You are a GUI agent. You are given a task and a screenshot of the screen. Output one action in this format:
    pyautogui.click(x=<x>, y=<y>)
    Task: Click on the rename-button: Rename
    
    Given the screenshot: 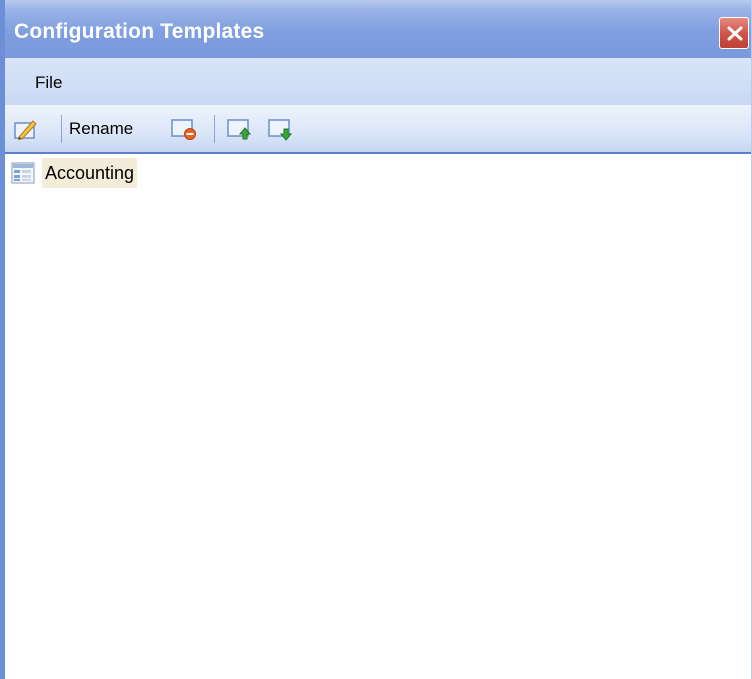 What is the action you would take?
    pyautogui.click(x=101, y=129)
    